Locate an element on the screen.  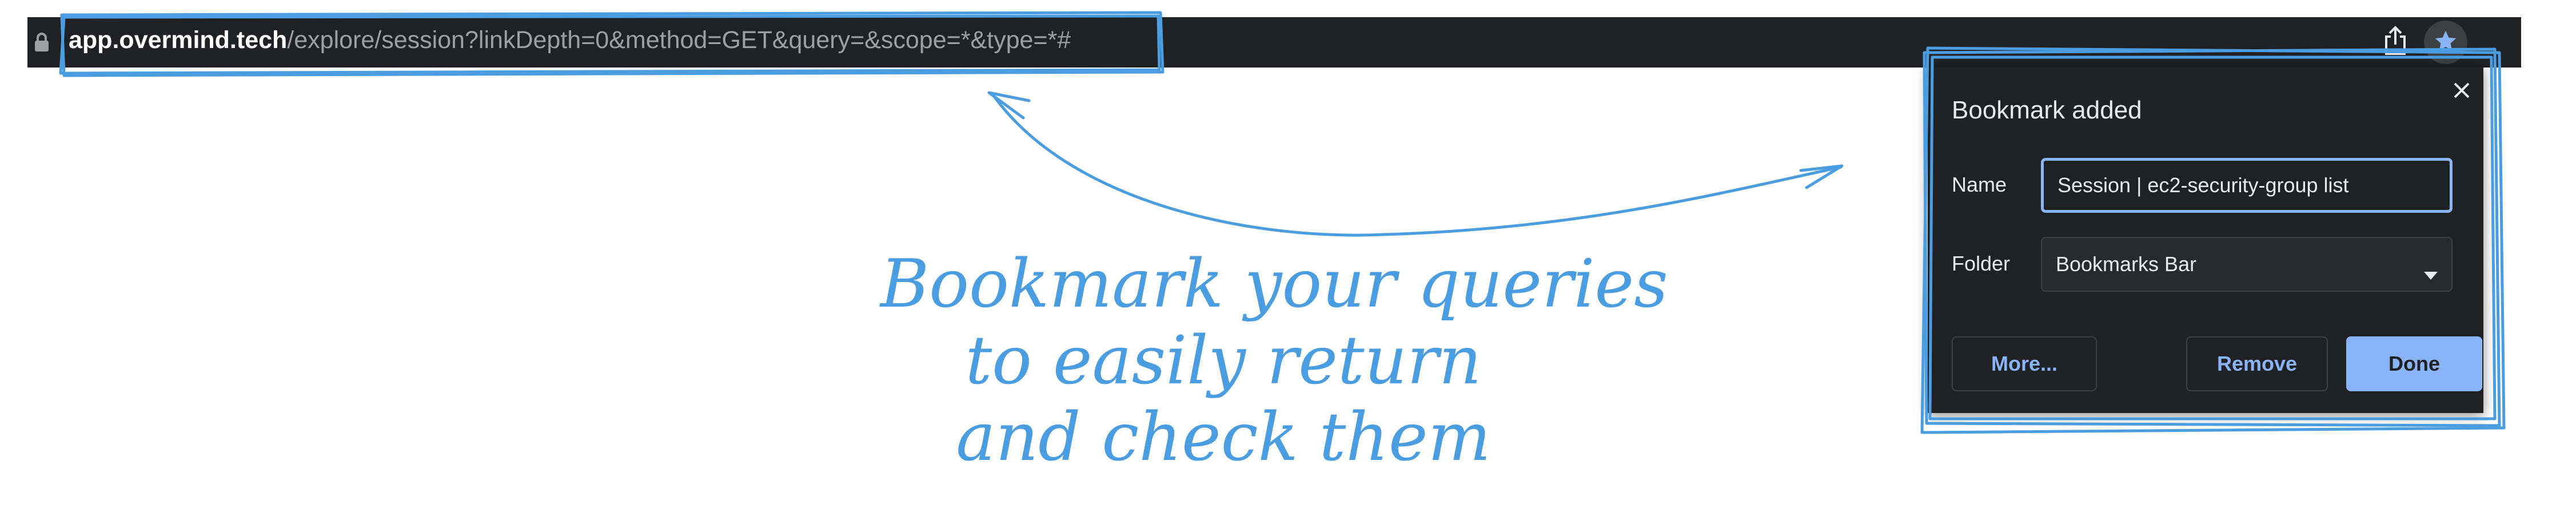
annotation-line: to easily return is located at coordinates (1223, 360).